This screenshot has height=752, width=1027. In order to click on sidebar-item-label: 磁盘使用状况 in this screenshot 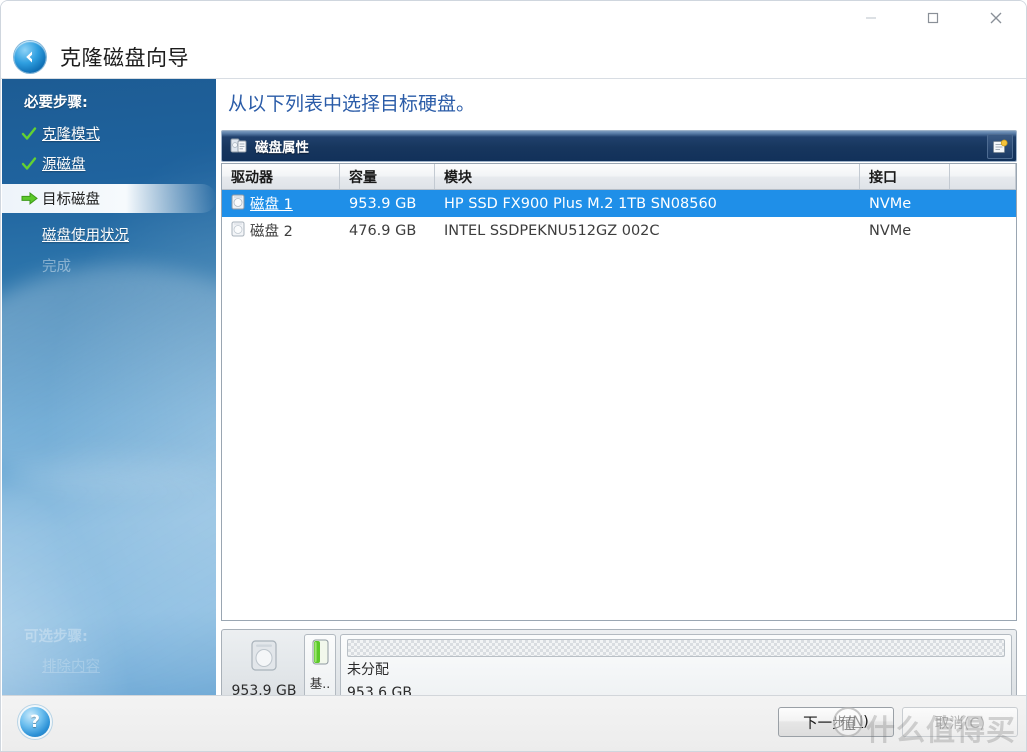, I will do `click(85, 236)`.